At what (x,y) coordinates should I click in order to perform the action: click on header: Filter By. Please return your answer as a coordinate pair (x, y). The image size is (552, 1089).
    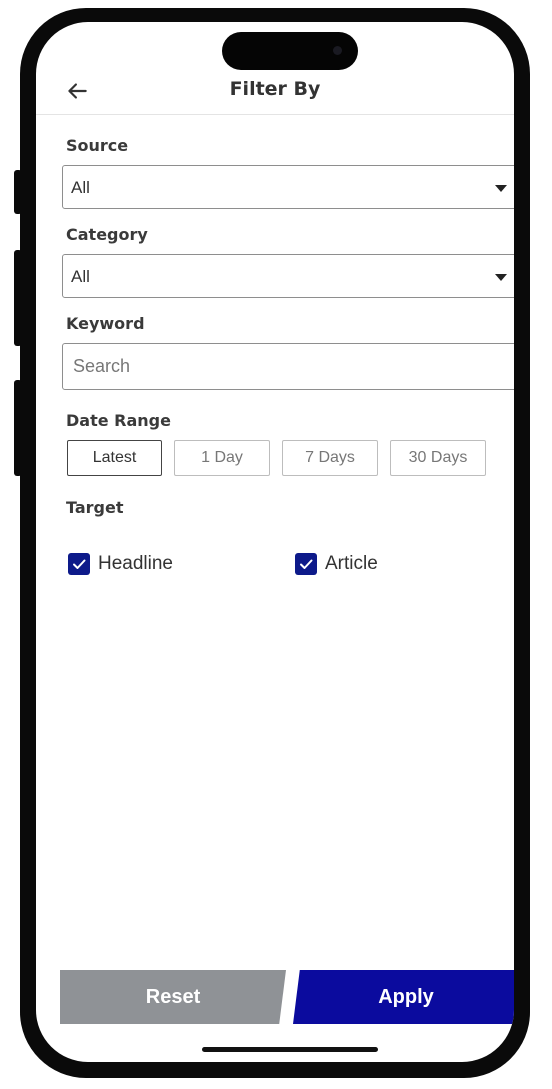
    Looking at the image, I should click on (275, 94).